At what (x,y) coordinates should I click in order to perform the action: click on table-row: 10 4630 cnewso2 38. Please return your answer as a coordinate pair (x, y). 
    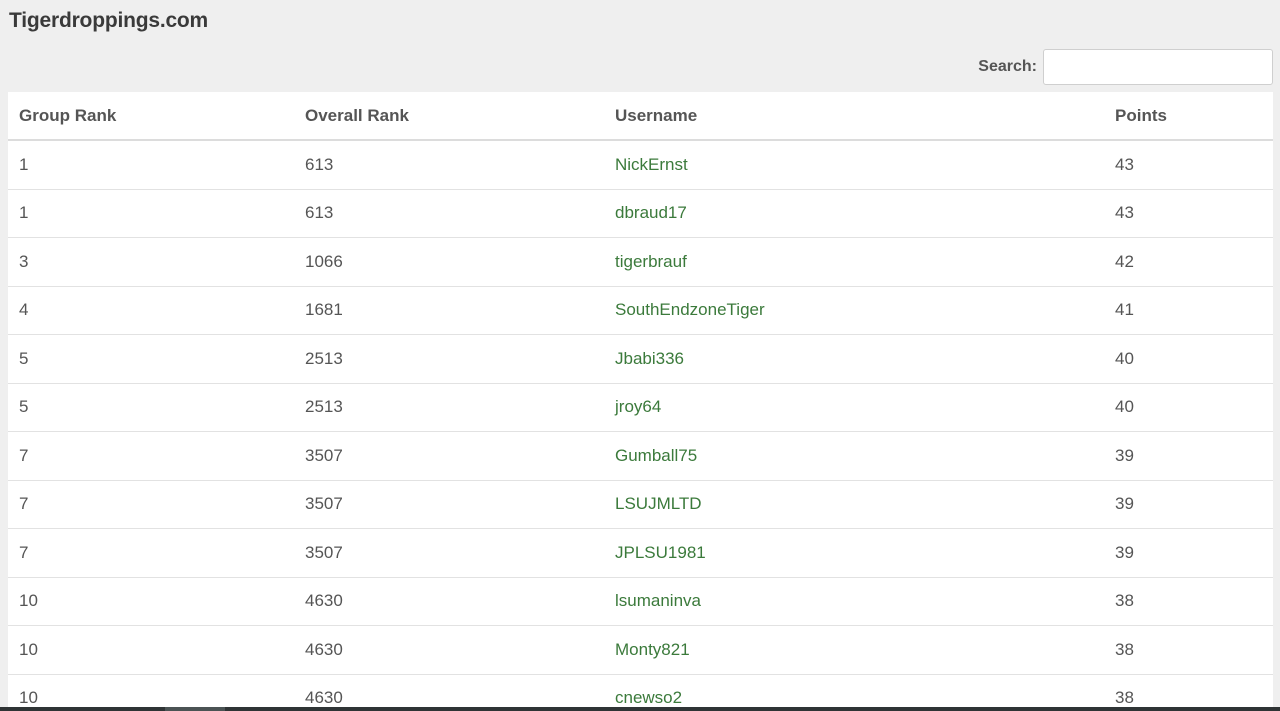
    Looking at the image, I should click on (640, 692).